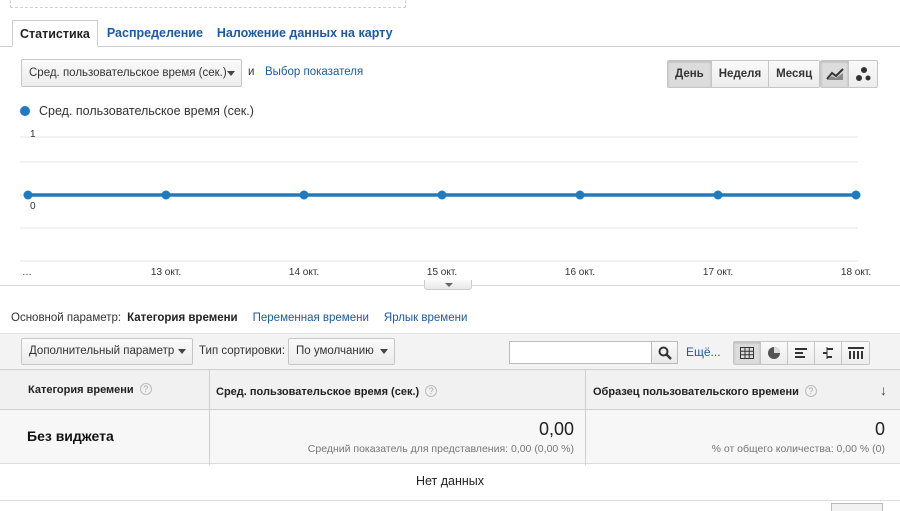  What do you see at coordinates (33, 134) in the screenshot?
I see `y-tick-label: 1` at bounding box center [33, 134].